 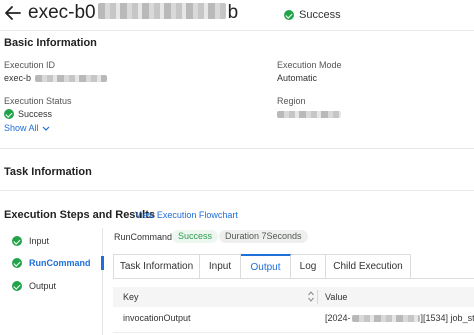 I want to click on tabs-baseline, so click(x=293, y=278).